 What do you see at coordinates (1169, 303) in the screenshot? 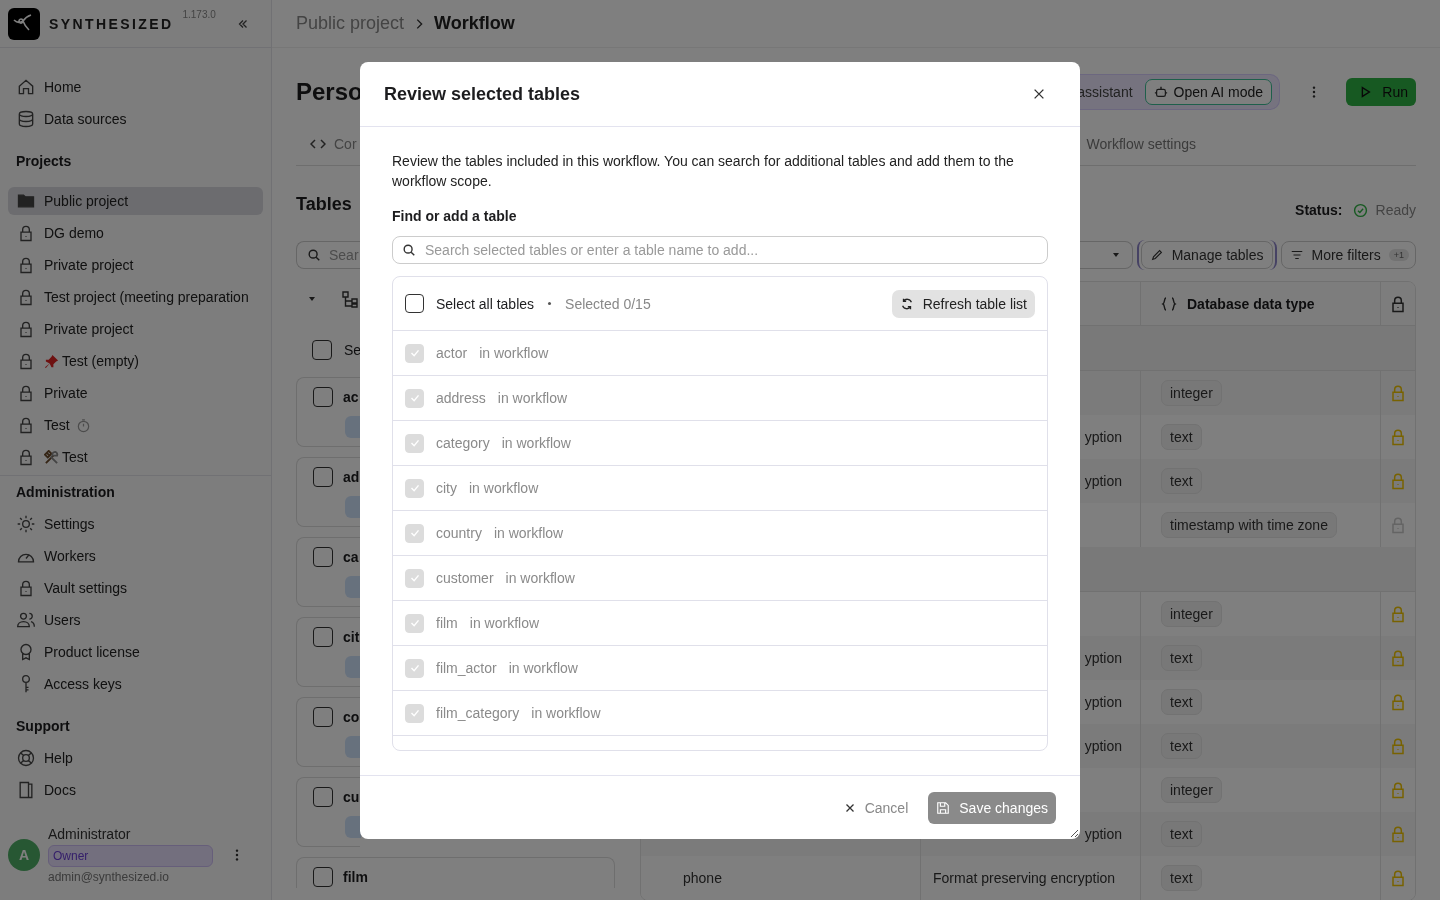
I see `braces-icon` at bounding box center [1169, 303].